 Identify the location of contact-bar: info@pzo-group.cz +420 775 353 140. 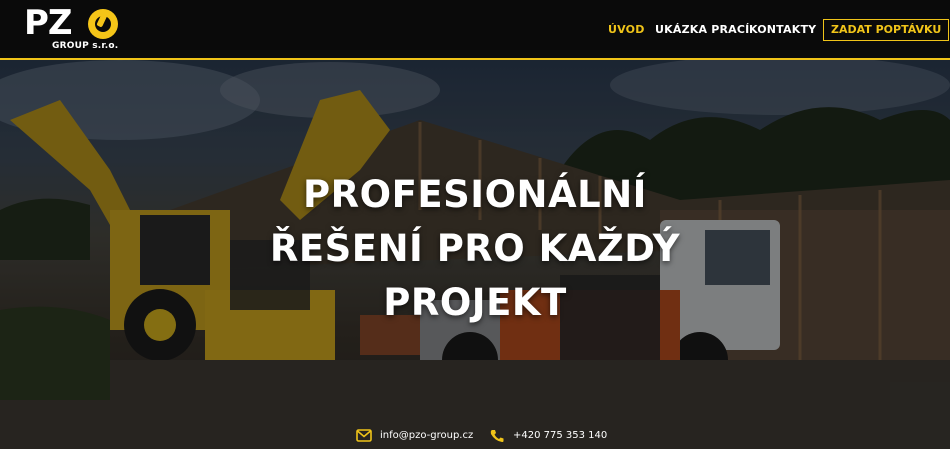
(475, 438).